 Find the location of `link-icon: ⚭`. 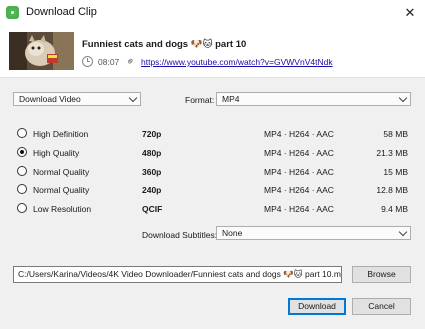

link-icon: ⚭ is located at coordinates (131, 62).